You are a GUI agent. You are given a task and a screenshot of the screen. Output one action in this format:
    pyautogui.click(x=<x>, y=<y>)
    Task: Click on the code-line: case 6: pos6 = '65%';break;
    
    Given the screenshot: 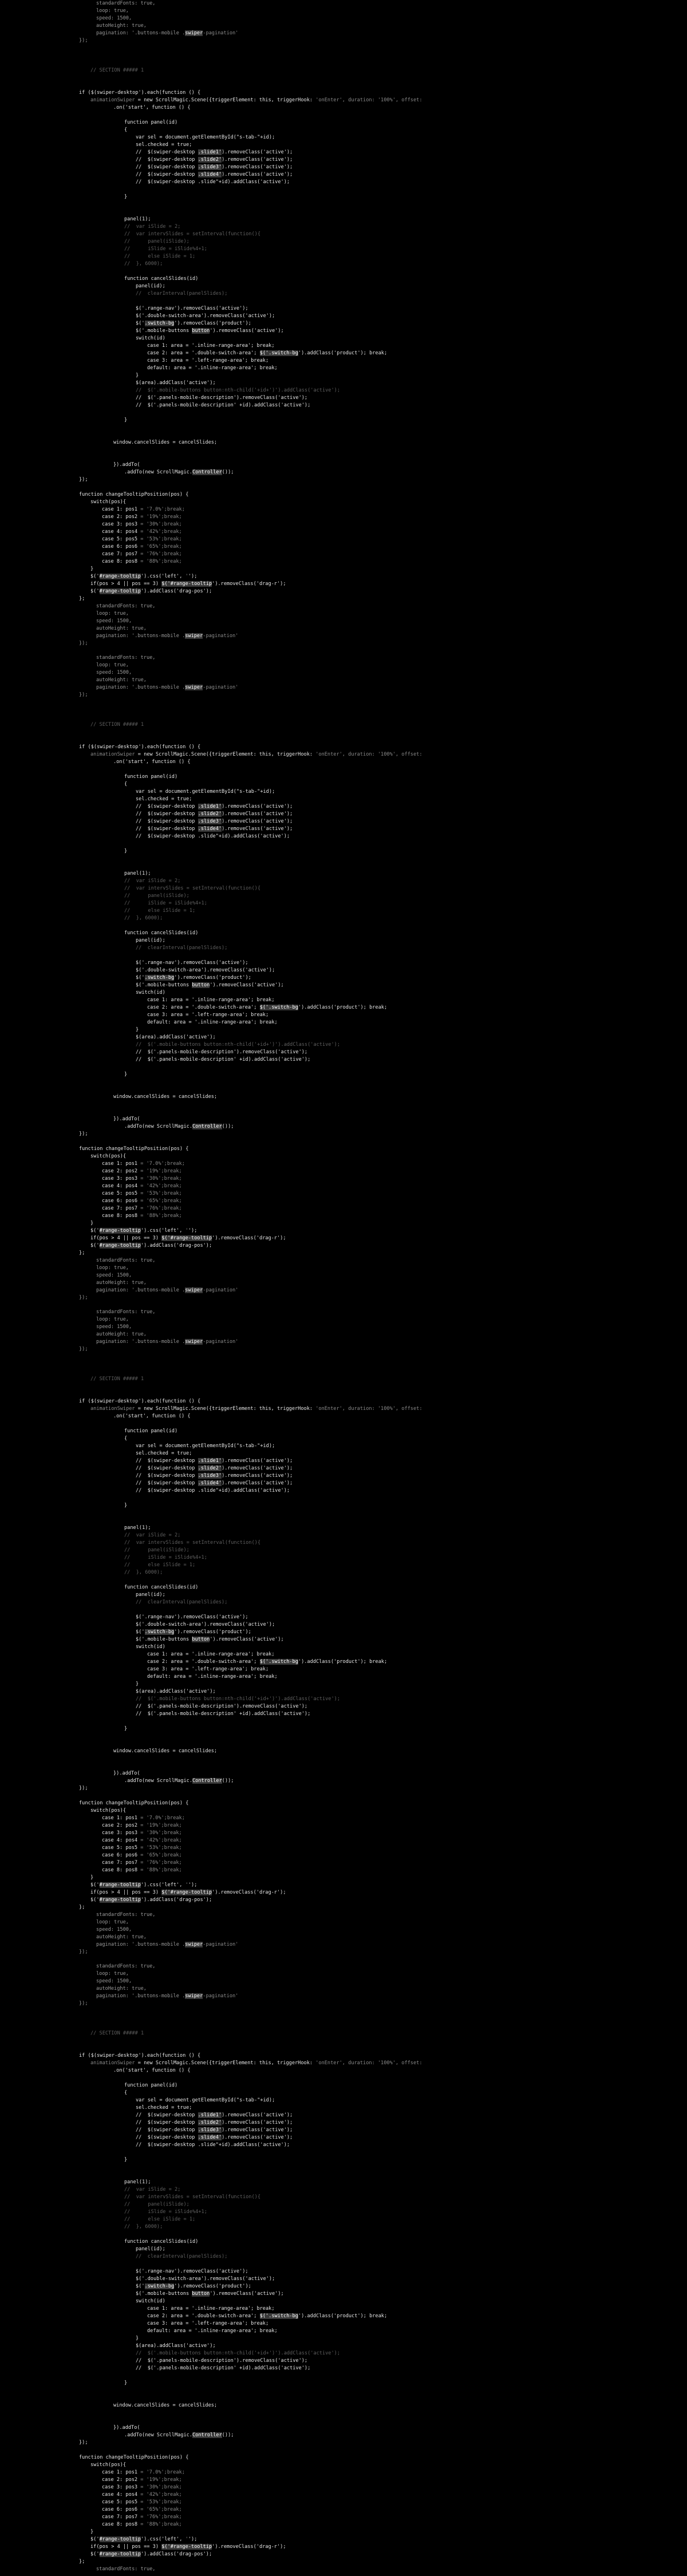 What is the action you would take?
    pyautogui.click(x=343, y=2510)
    